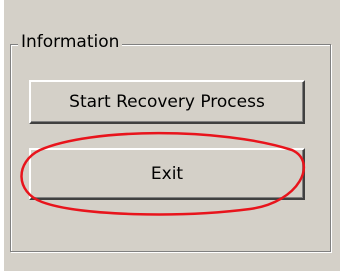 This screenshot has height=271, width=340. I want to click on start-recovery-button-label: Start Recovery Process, so click(167, 102).